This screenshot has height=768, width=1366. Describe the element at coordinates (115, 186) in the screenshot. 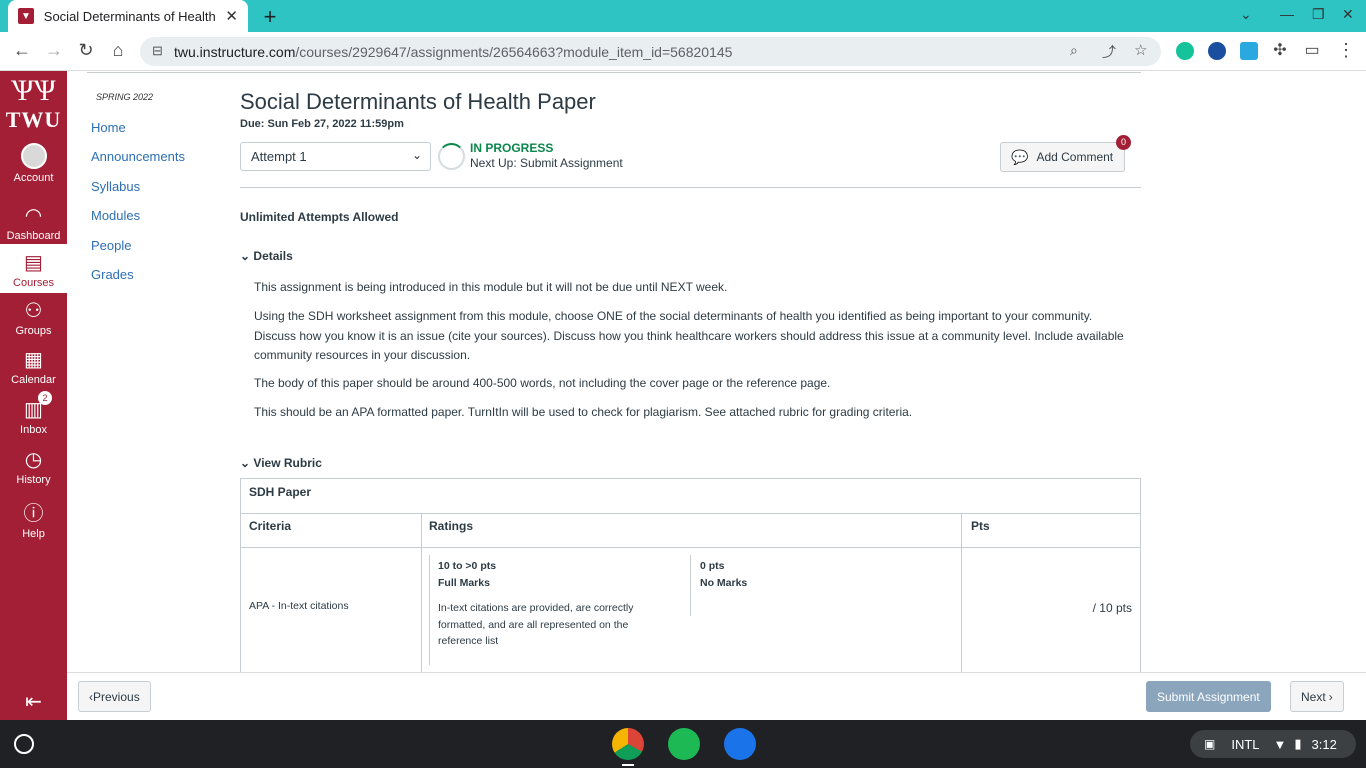

I see `course-nav-syllabus: Syllabus` at that location.